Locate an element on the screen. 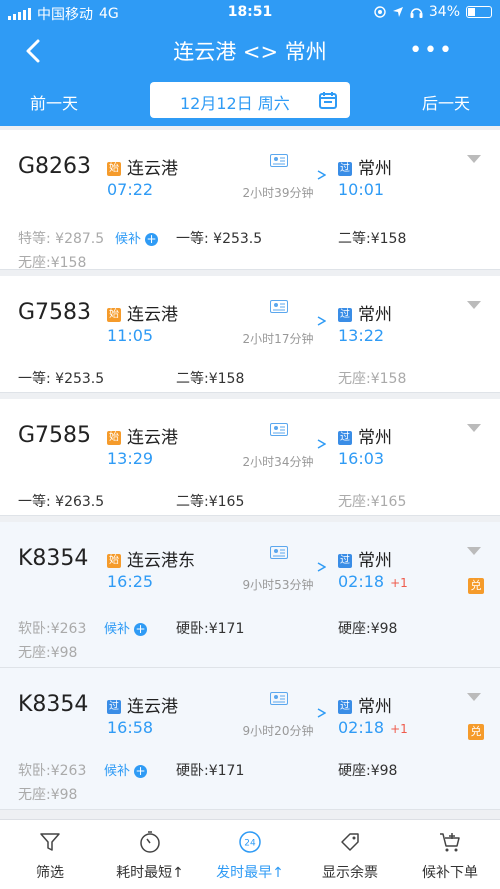  departure-time: 07:22 is located at coordinates (130, 189).